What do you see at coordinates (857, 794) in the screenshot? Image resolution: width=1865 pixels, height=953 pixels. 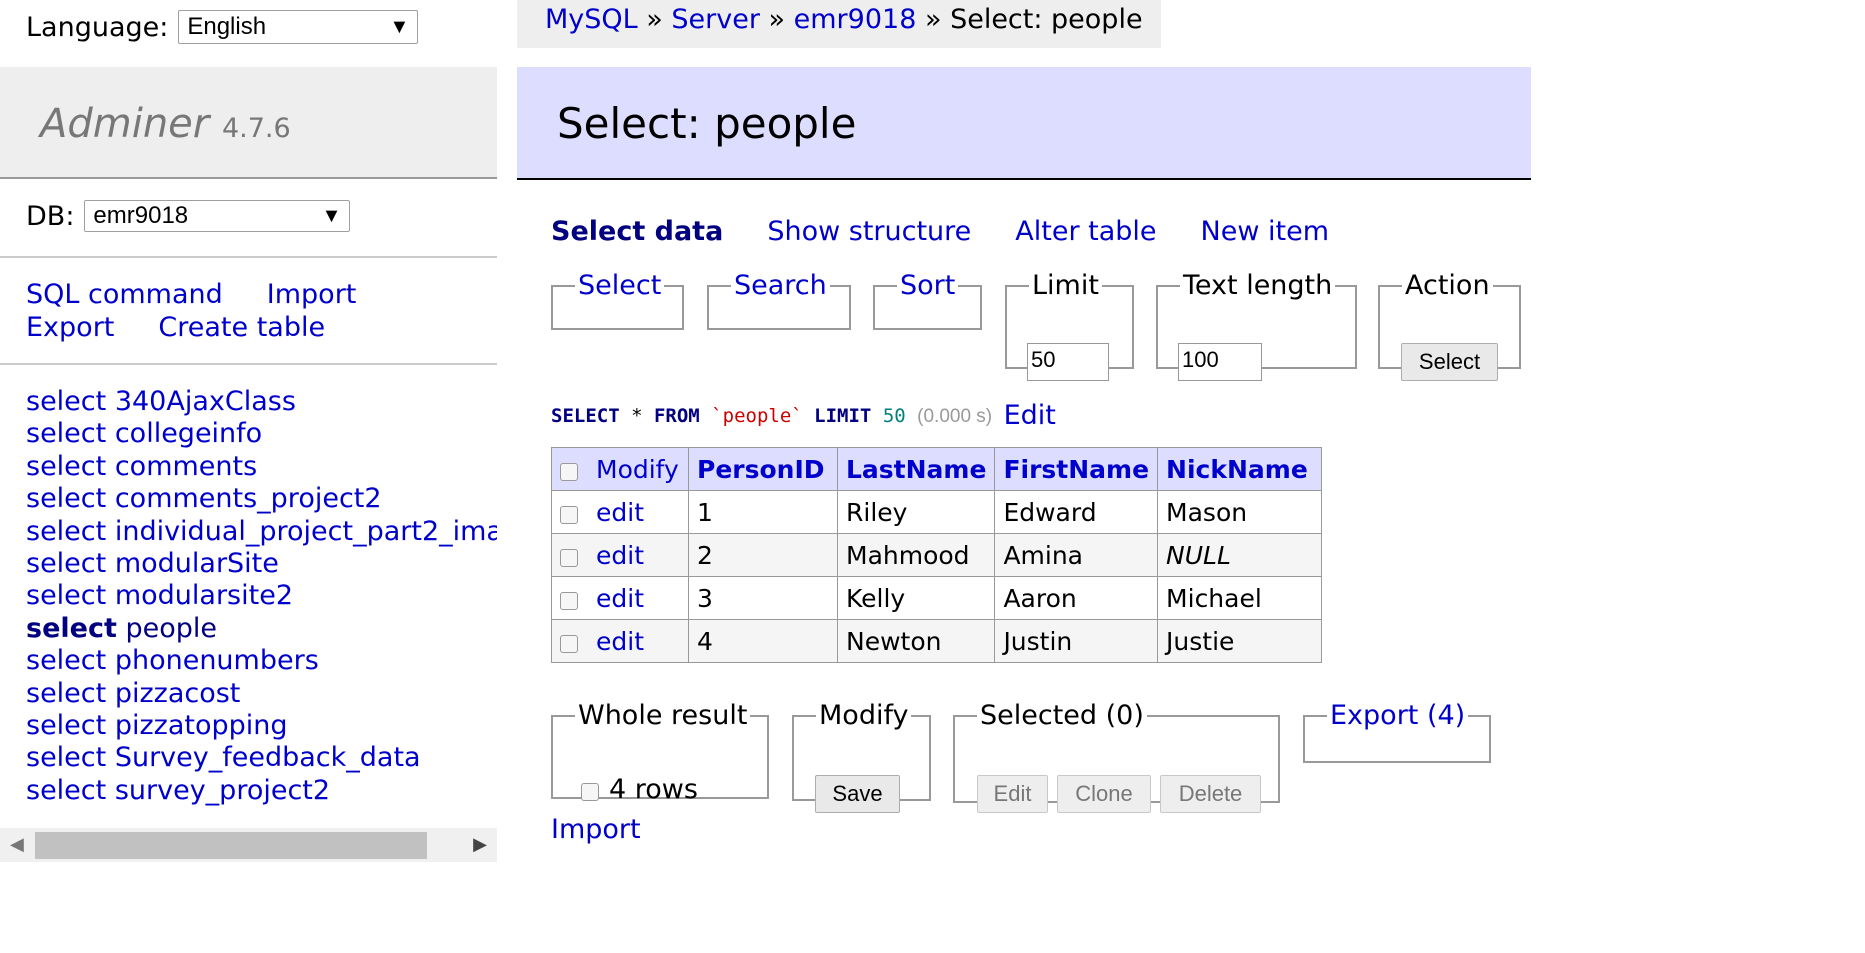 I see `save-button: Save` at bounding box center [857, 794].